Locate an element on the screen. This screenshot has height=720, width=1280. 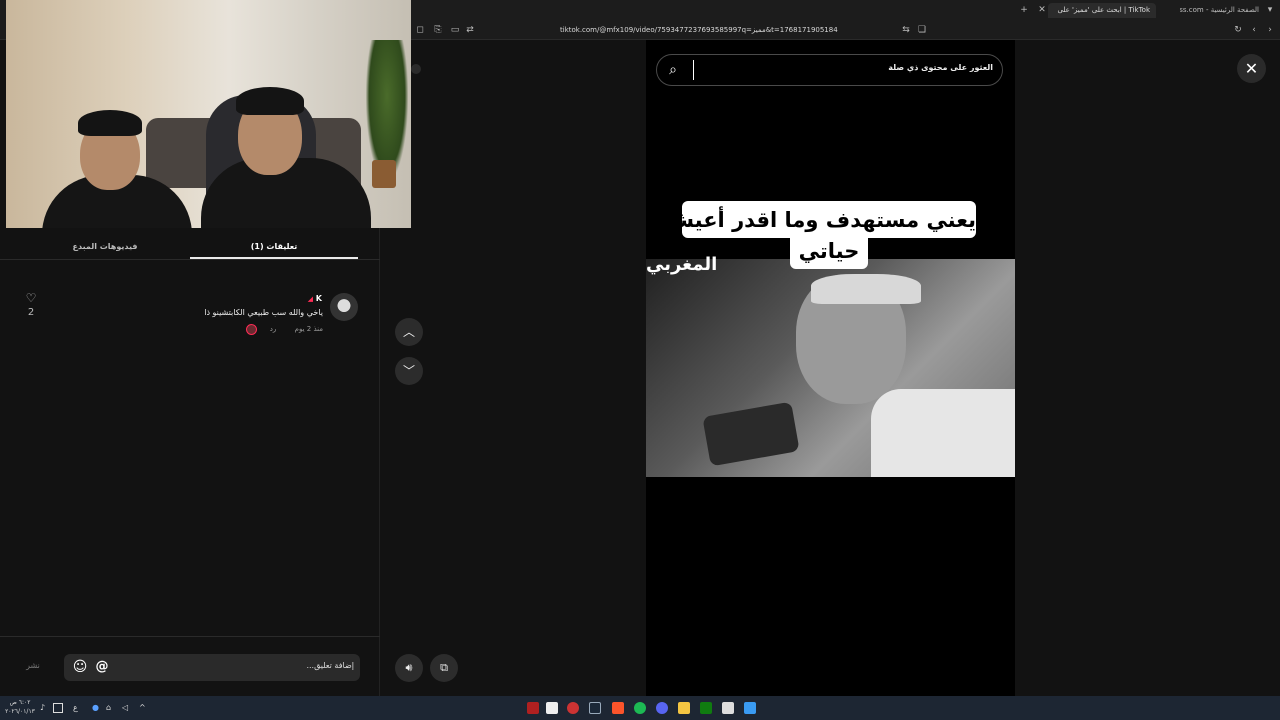
caption-box-2: حياتي is located at coordinates (829, 252).